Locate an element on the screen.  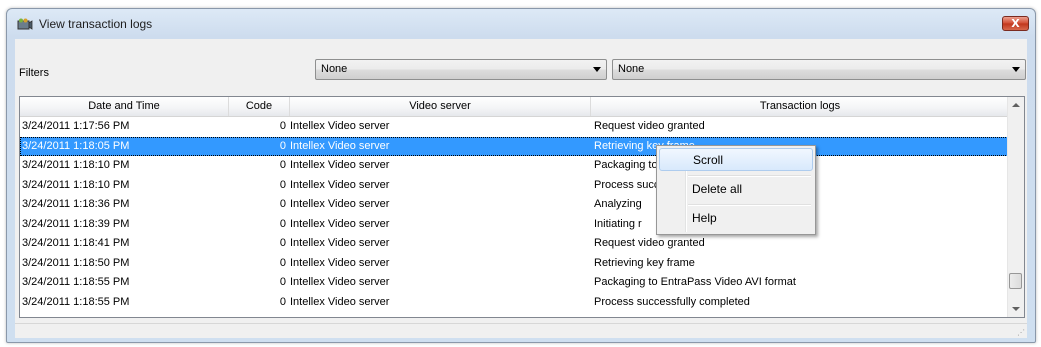
camera-log-icon is located at coordinates (25, 24).